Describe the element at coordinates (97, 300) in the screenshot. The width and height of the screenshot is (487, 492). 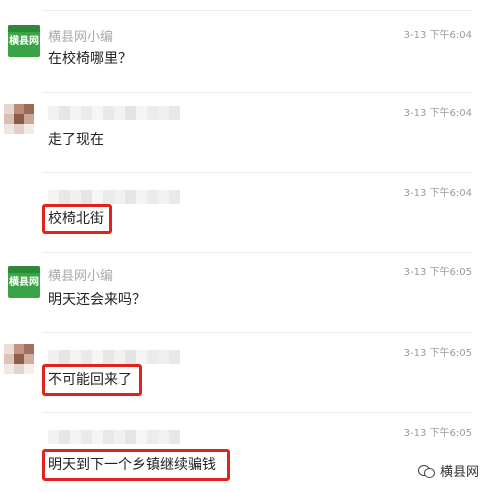
I see `message-text: 明天还会来吗？` at that location.